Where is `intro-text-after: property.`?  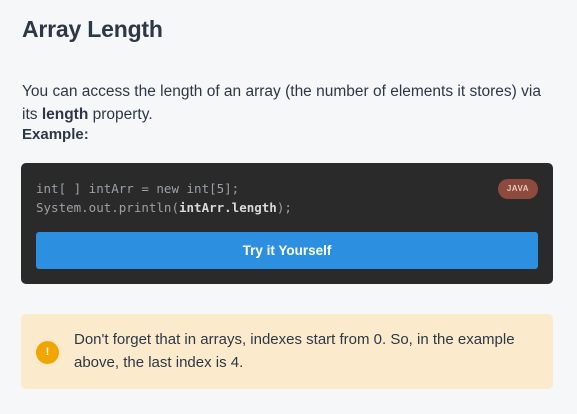
intro-text-after: property. is located at coordinates (120, 114).